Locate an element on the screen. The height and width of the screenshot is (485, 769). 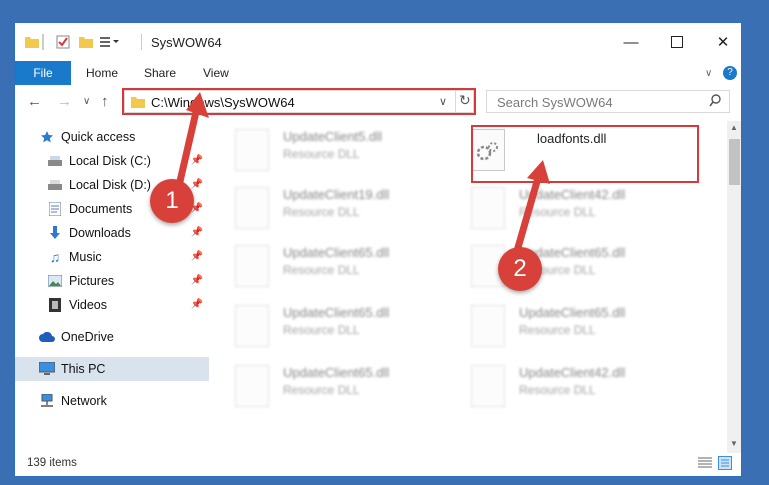
drive-icon is located at coordinates (55, 185).